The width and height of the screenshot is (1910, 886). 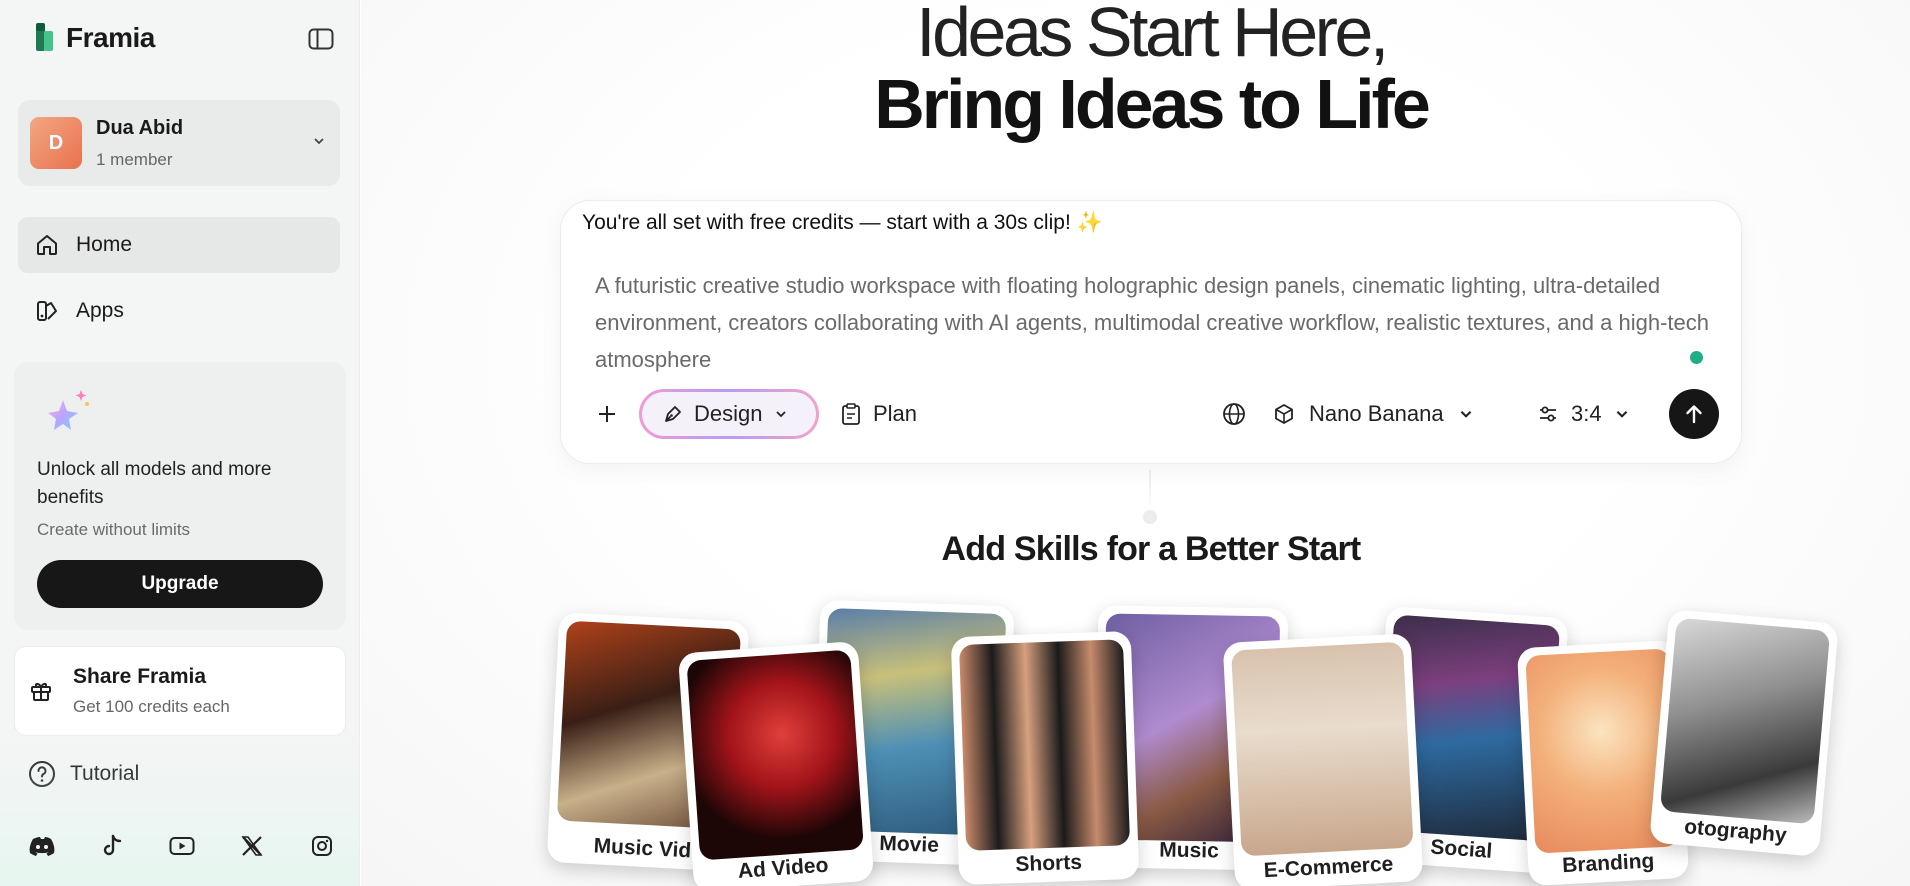 I want to click on sliders-icon, so click(x=1548, y=414).